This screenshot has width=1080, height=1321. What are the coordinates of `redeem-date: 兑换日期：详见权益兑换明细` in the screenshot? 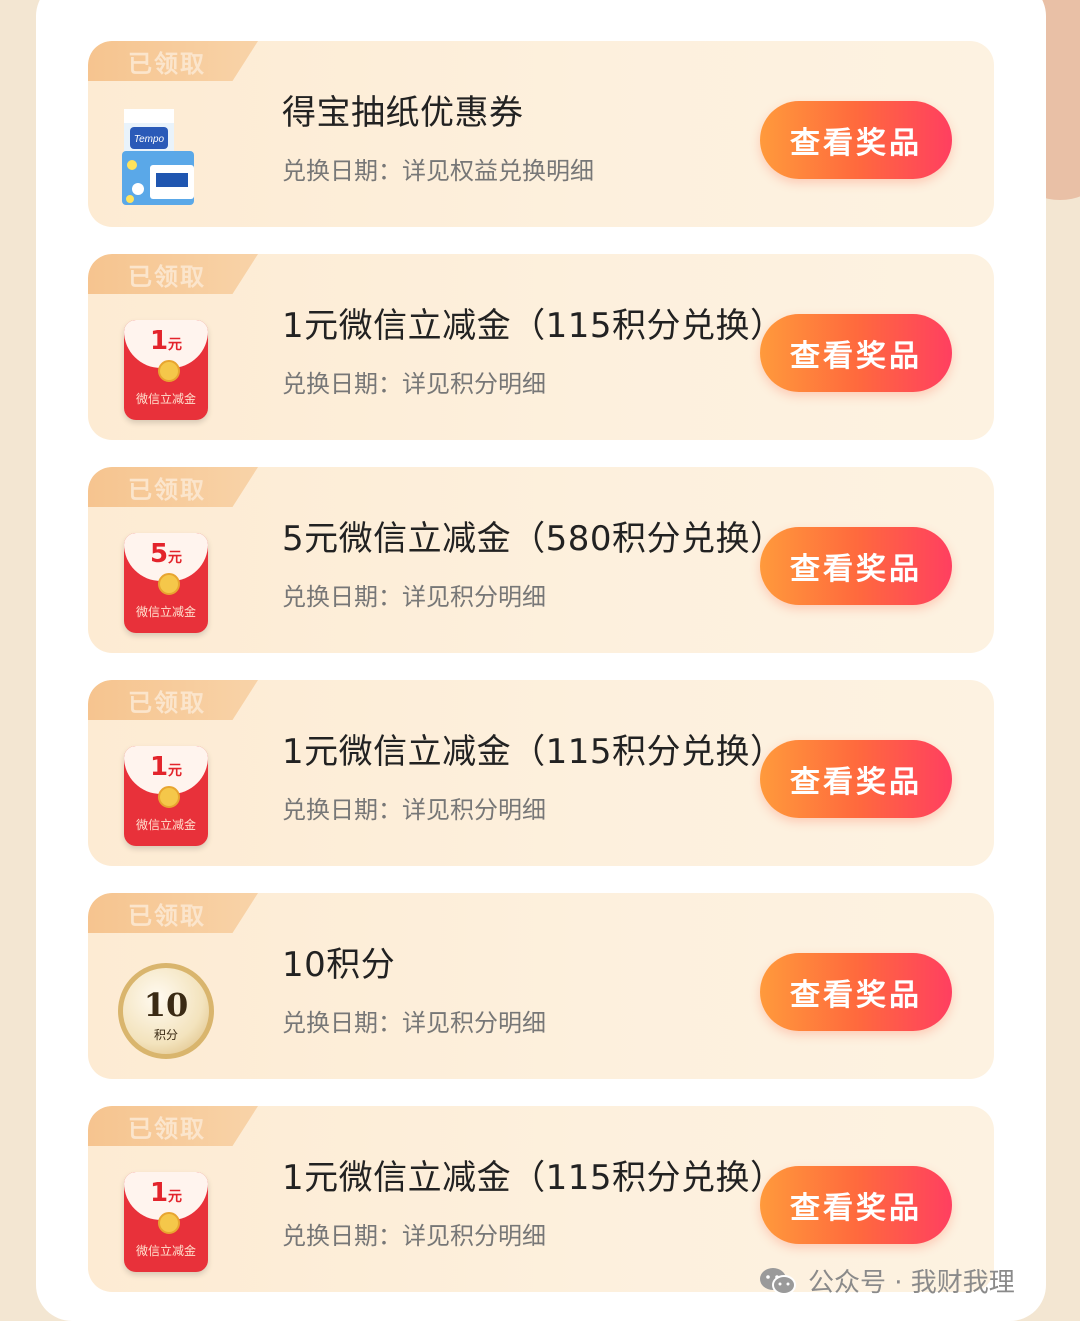 It's located at (438, 171).